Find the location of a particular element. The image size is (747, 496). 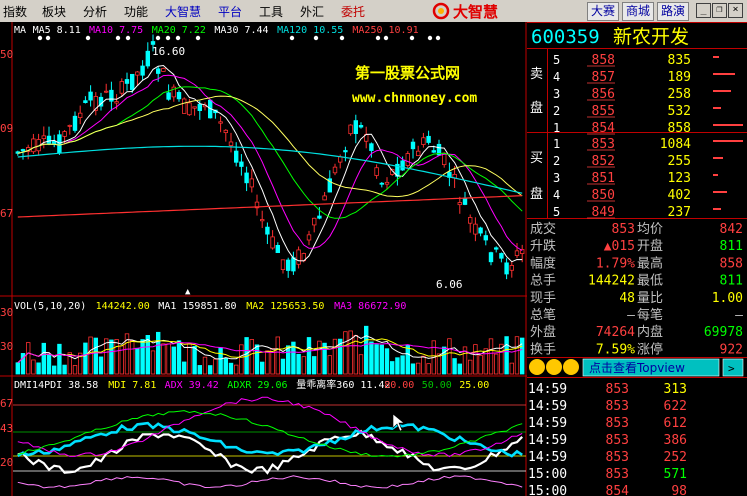

kline-axis-label: 09 is located at coordinates (6, 128).